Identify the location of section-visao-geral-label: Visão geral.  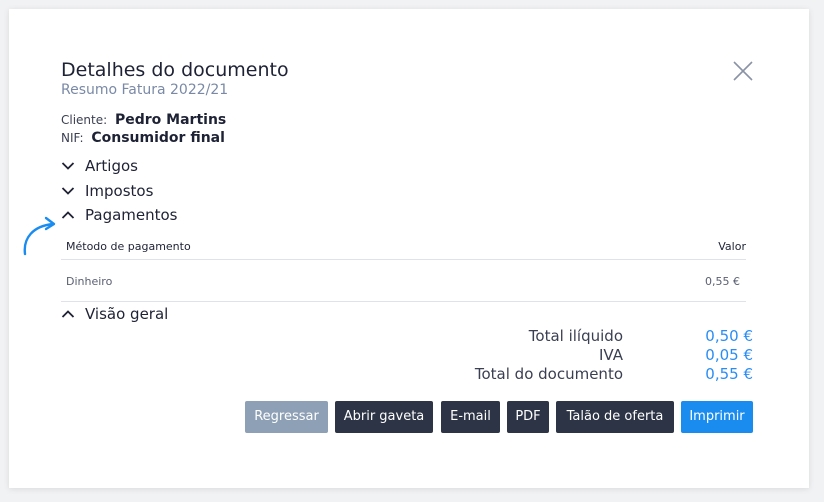
(127, 314).